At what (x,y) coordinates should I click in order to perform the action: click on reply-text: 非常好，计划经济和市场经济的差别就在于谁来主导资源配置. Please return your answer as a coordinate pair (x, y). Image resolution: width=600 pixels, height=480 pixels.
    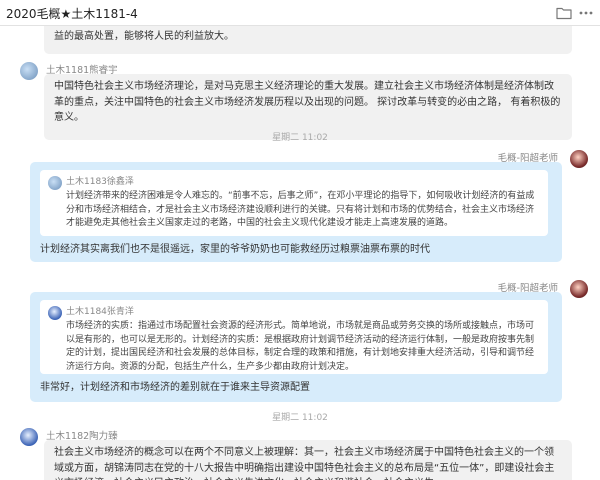
    Looking at the image, I should click on (175, 387).